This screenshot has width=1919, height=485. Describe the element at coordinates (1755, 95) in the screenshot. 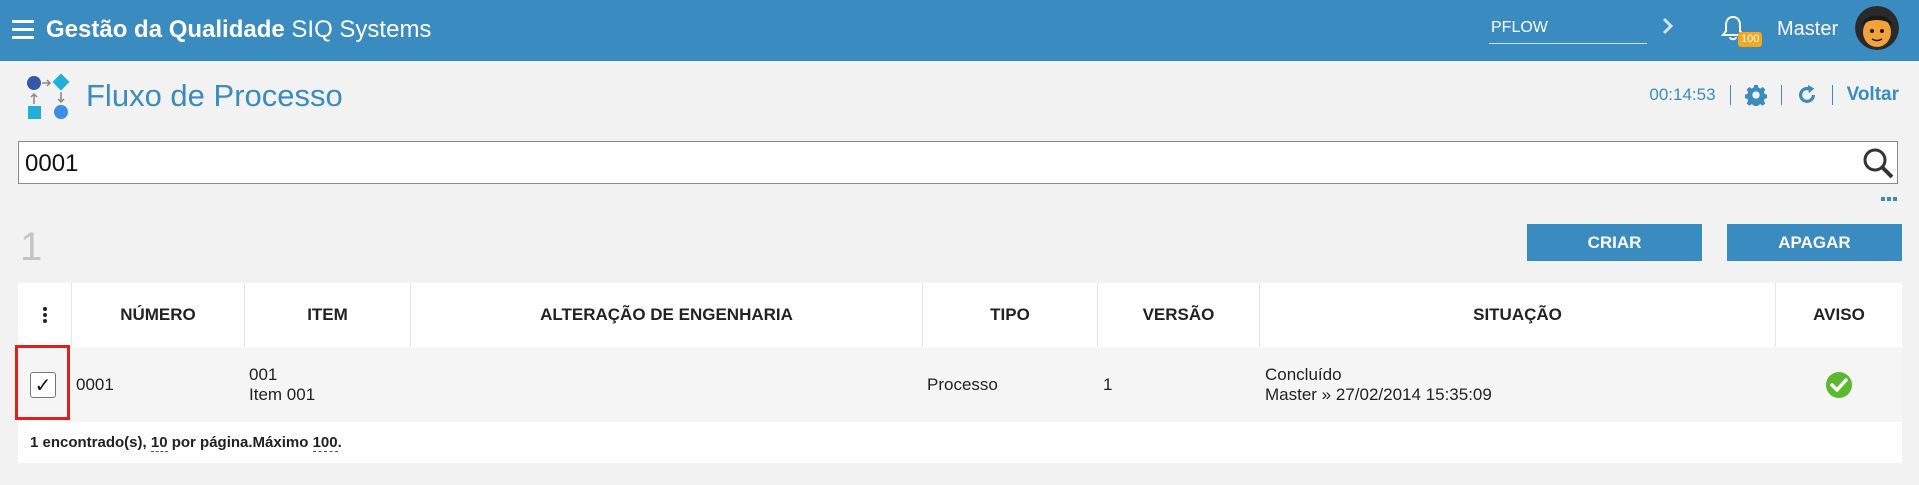

I see `gear-icon` at that location.